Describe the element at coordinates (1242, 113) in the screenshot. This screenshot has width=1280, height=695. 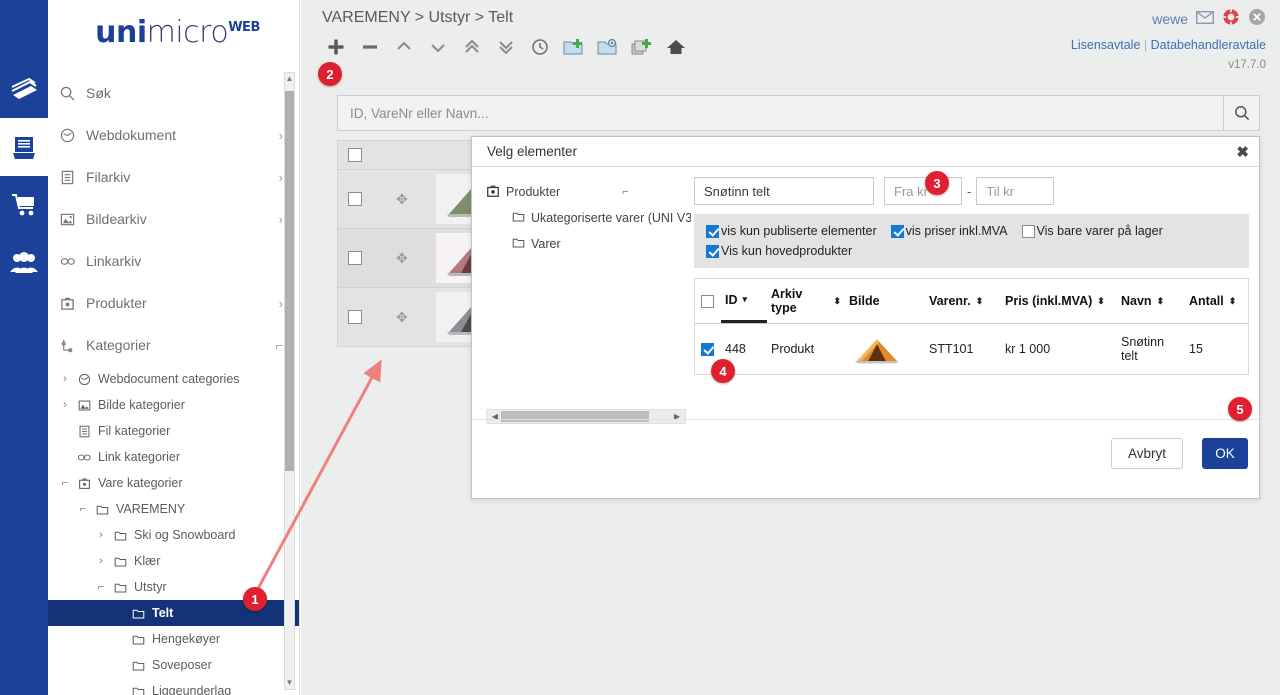
I see `search-button` at that location.